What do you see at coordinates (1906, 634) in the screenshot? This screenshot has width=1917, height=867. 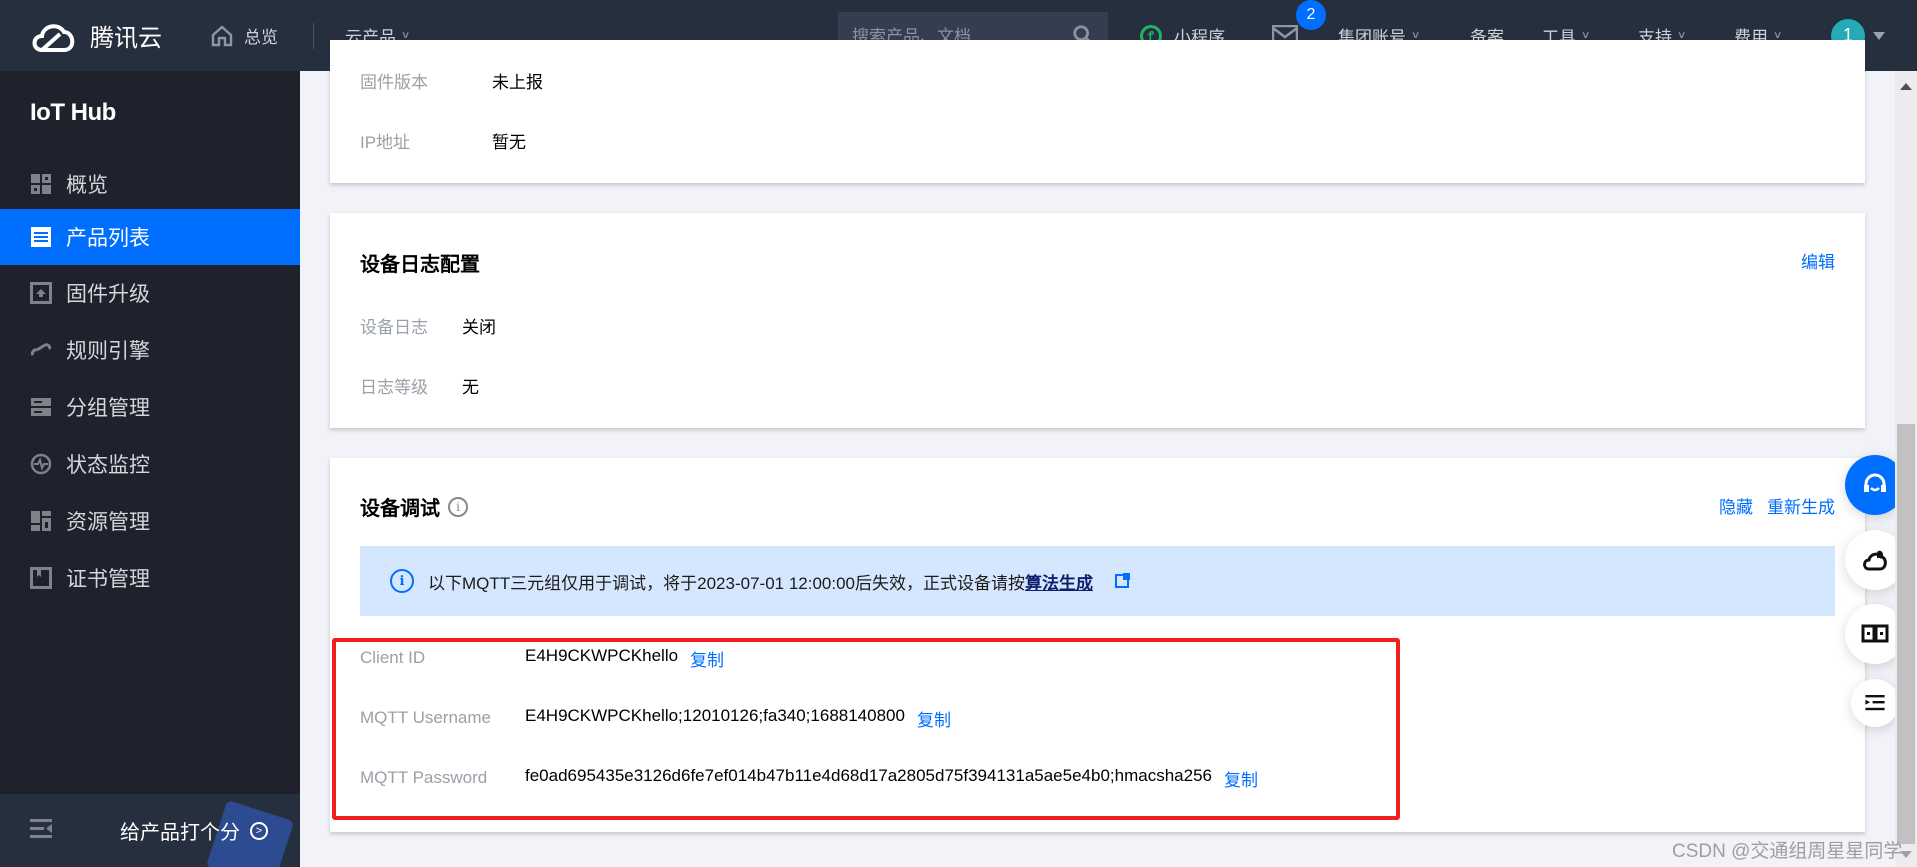 I see `scroll-thumb` at bounding box center [1906, 634].